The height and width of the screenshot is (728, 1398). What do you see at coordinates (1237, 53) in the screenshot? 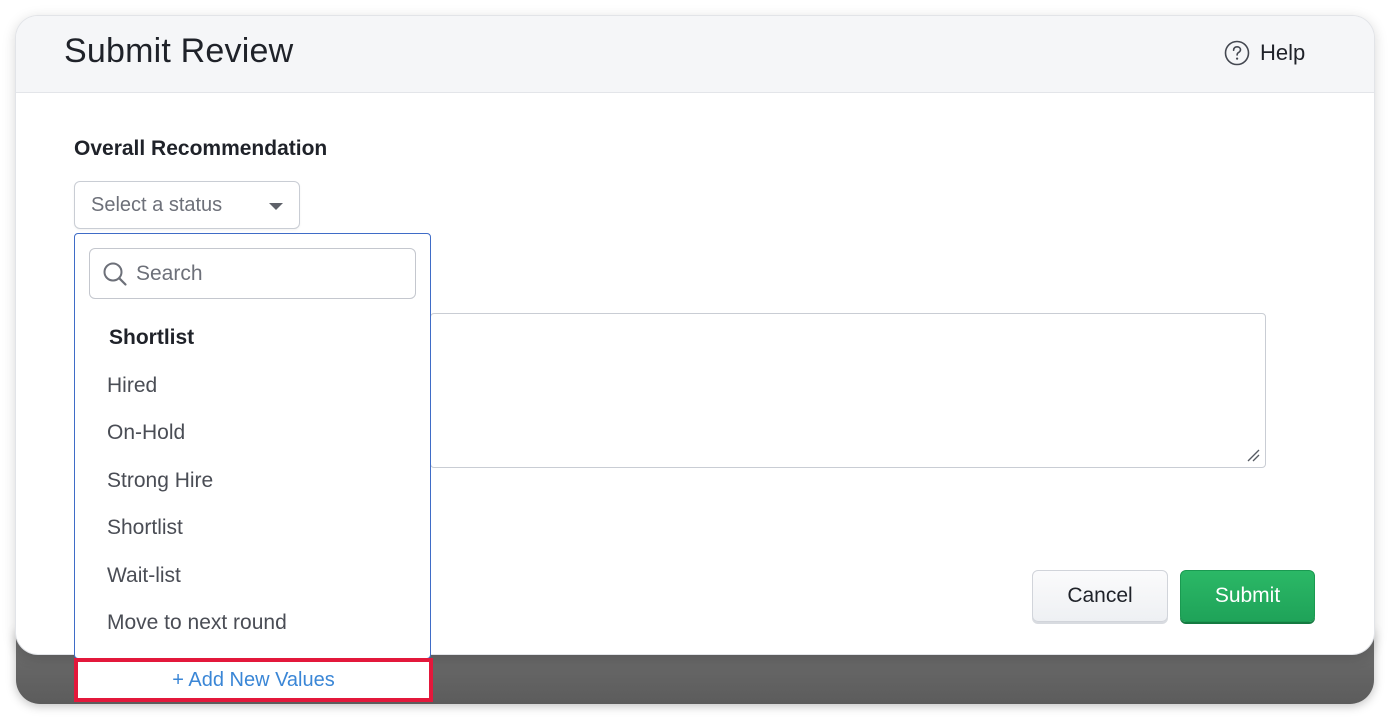
I see `help-circle-icon` at bounding box center [1237, 53].